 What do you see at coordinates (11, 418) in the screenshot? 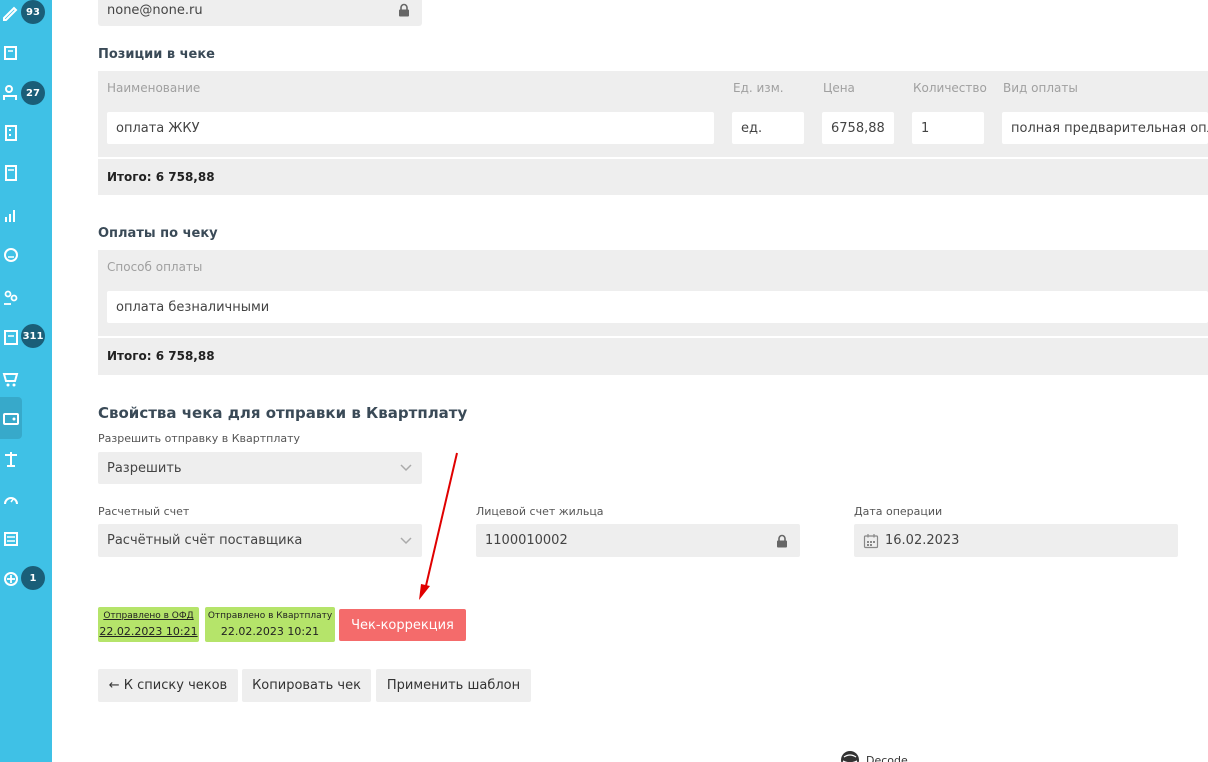
I see `nav-wallet-icon` at bounding box center [11, 418].